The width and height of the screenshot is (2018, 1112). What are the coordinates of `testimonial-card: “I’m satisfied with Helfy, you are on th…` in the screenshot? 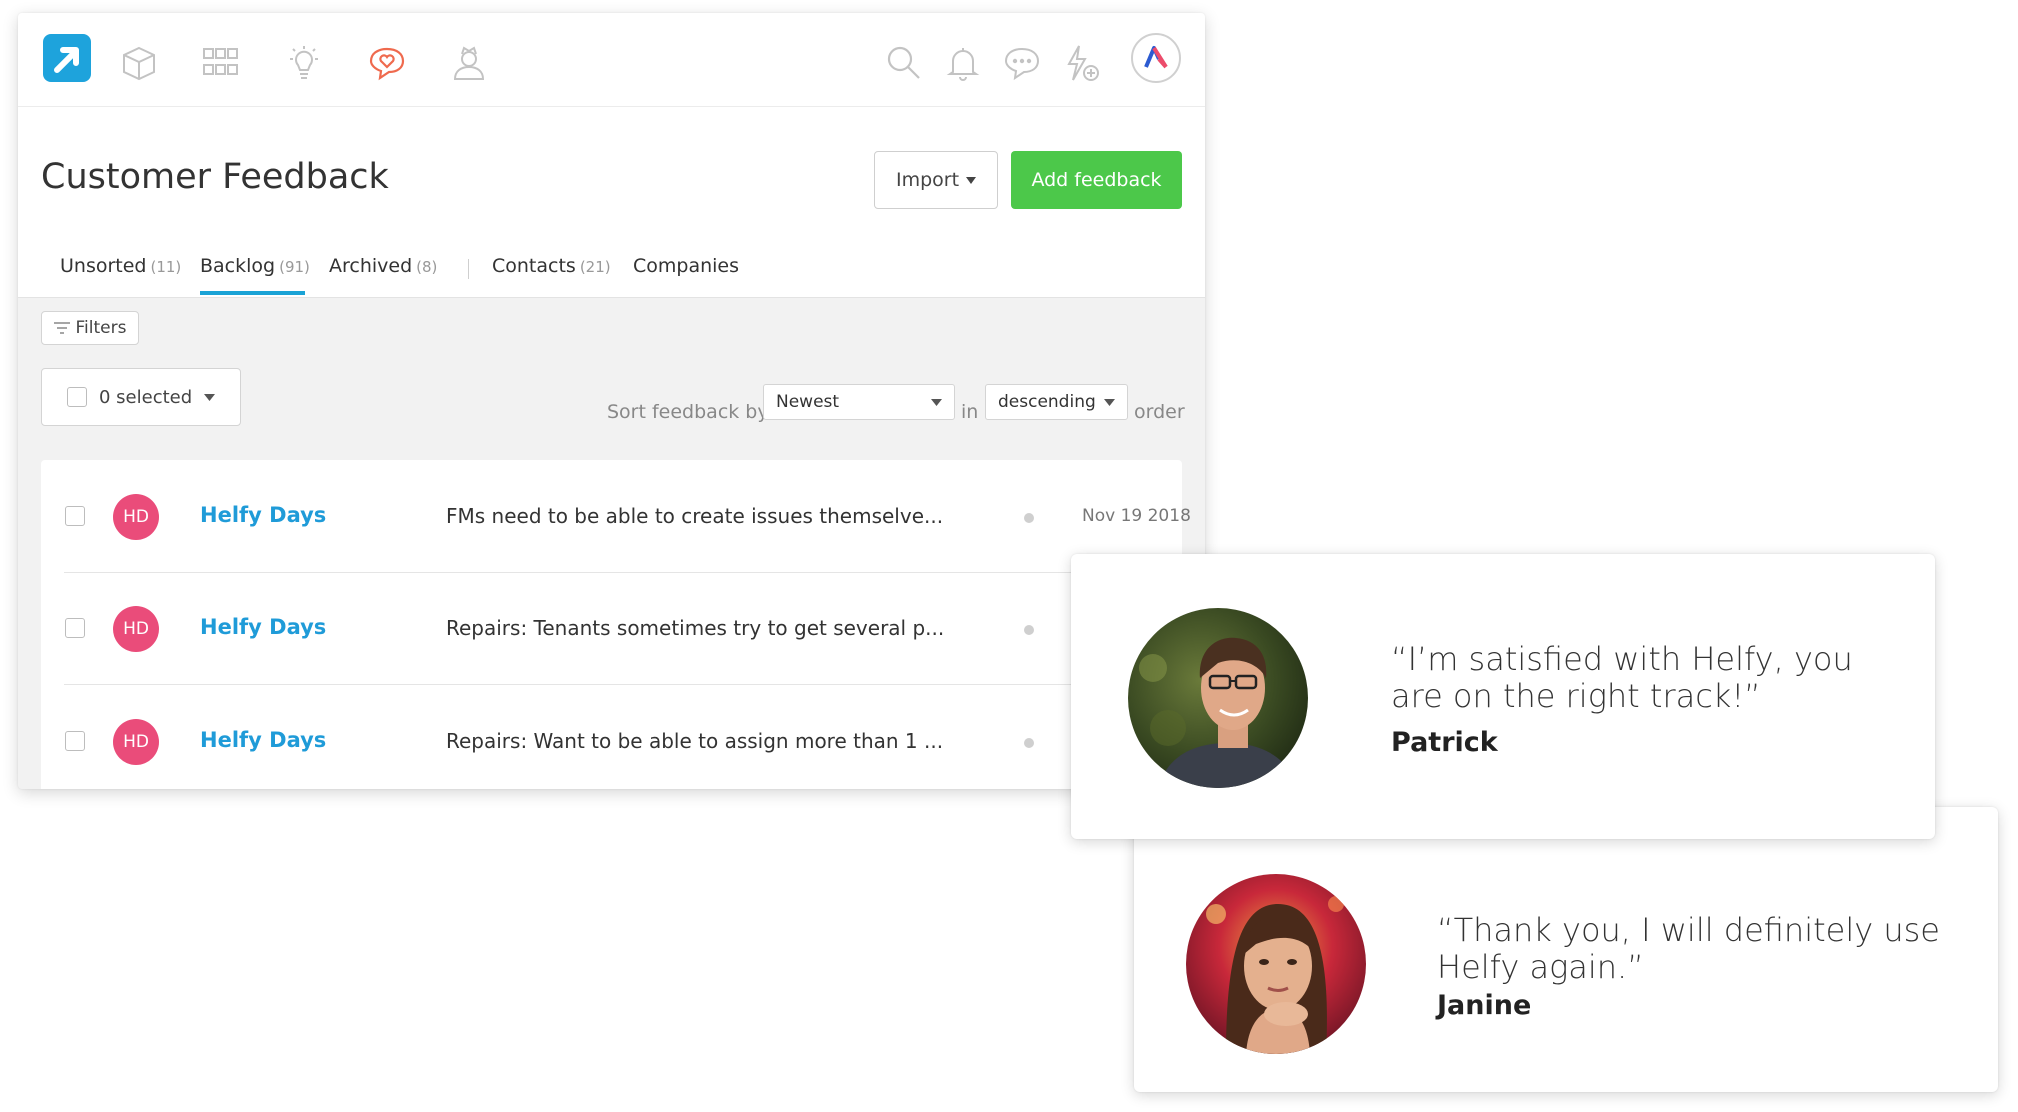 It's located at (1503, 696).